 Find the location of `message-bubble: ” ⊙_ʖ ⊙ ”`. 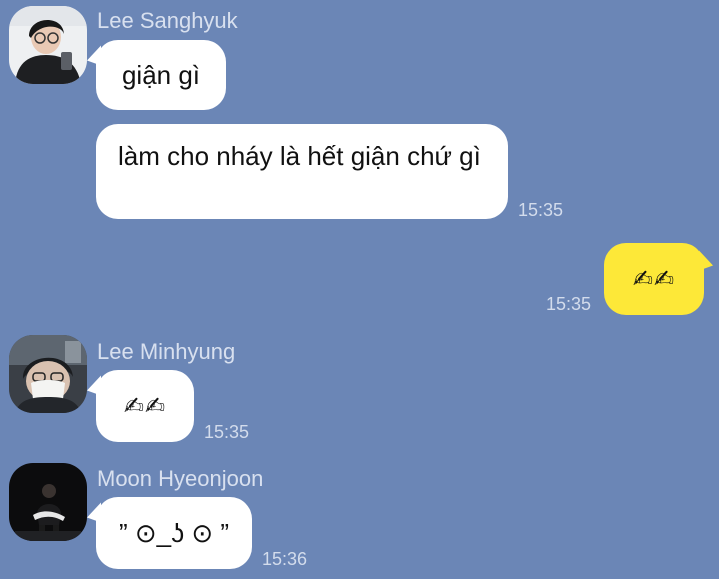

message-bubble: ” ⊙_ʖ ⊙ ” is located at coordinates (174, 533).